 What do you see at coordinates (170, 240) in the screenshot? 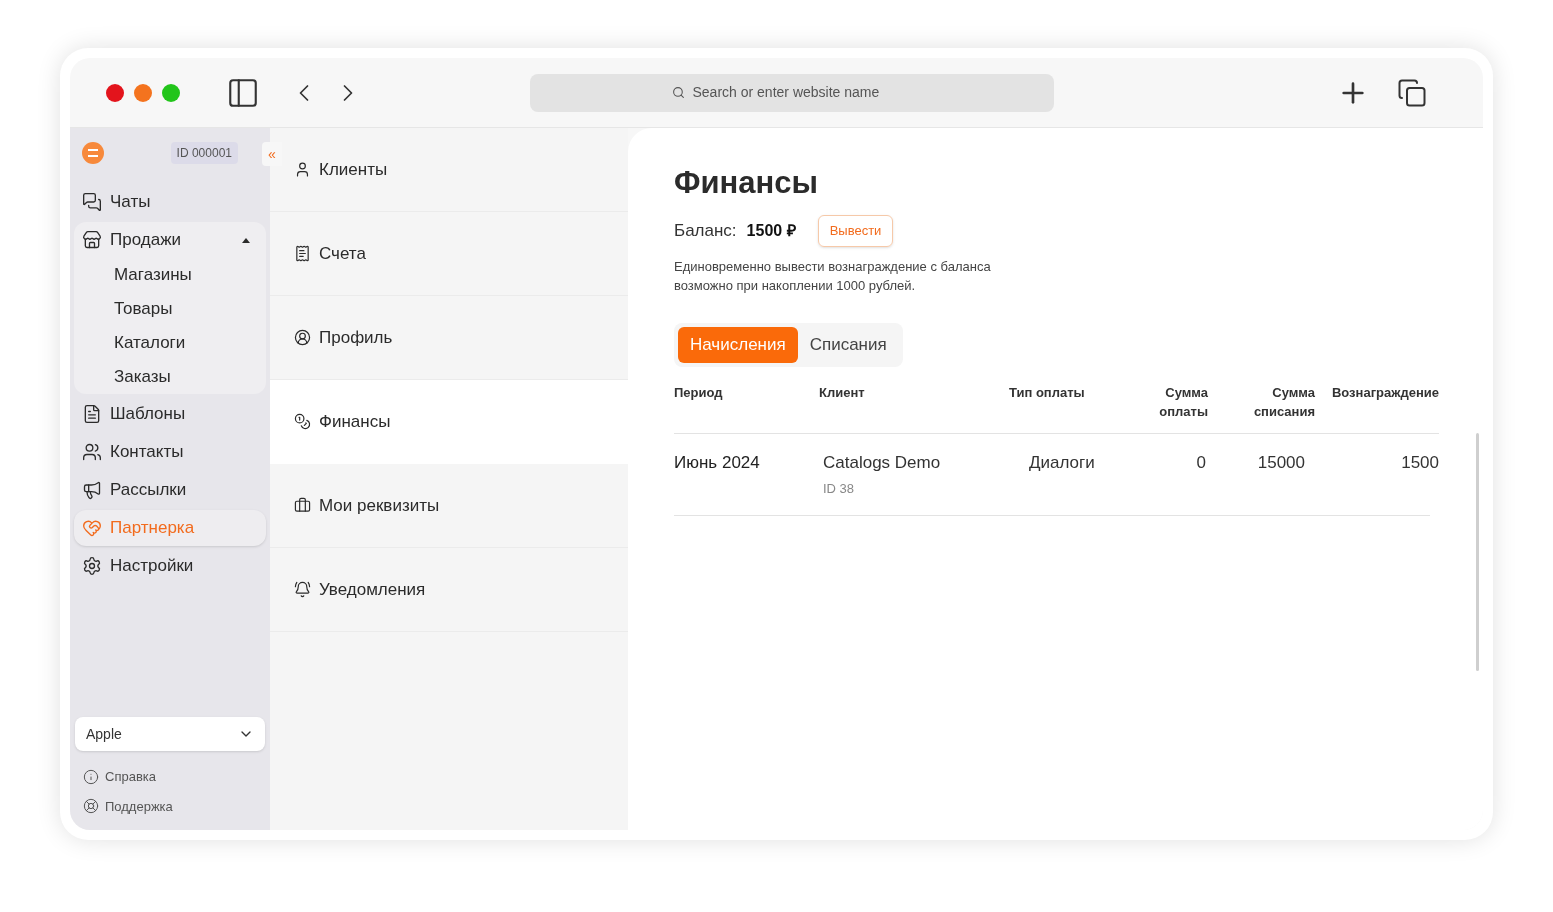
I see `sidebar-item: Продажи` at bounding box center [170, 240].